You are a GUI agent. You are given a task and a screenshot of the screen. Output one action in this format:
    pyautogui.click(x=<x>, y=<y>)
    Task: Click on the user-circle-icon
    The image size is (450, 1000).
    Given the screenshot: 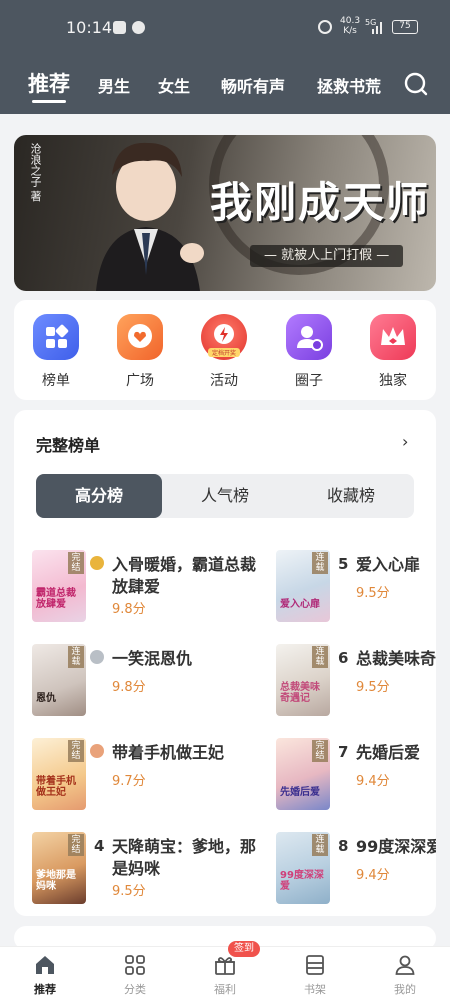 What is the action you would take?
    pyautogui.click(x=309, y=337)
    